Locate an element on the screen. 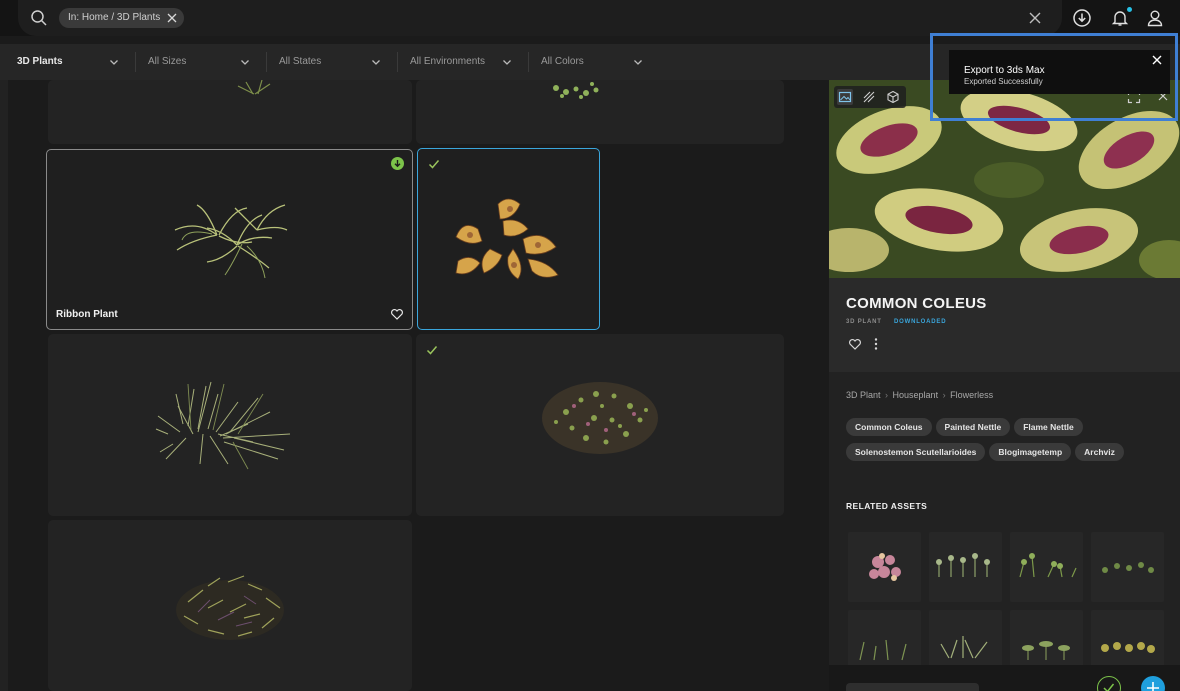 The height and width of the screenshot is (691, 1180). search-icon is located at coordinates (39, 18).